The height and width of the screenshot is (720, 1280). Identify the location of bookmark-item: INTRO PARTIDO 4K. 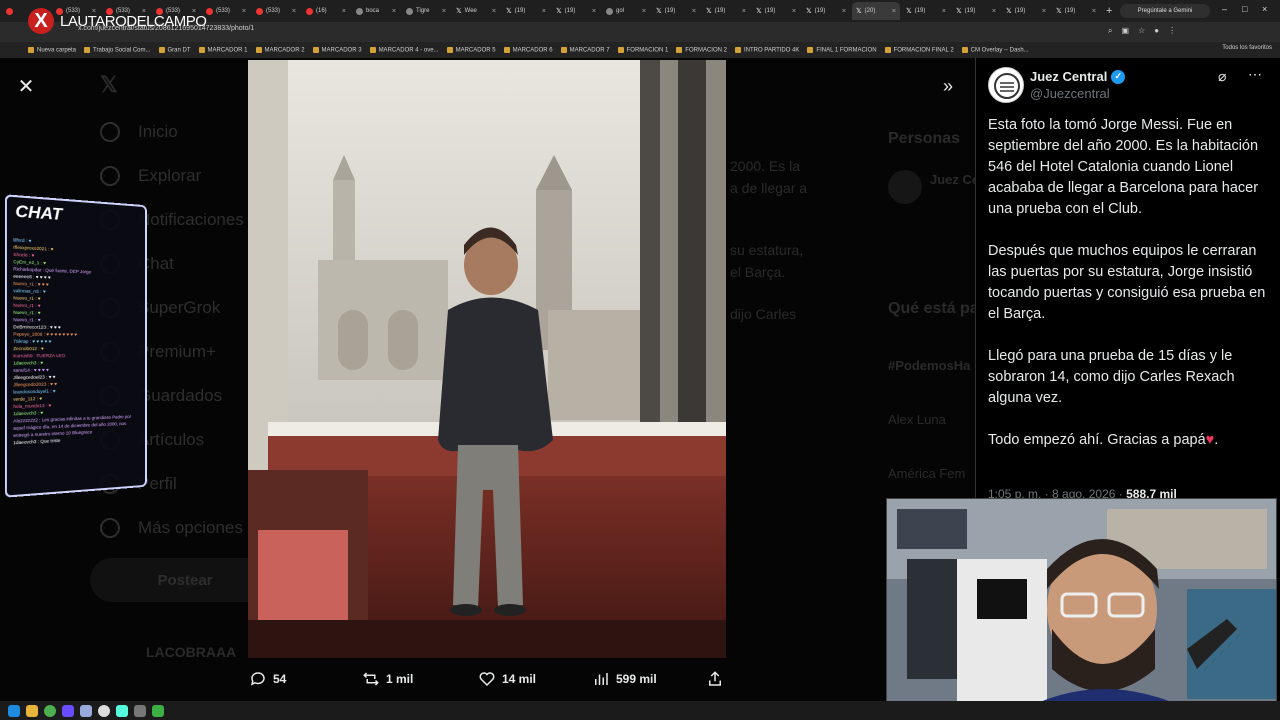
(767, 50).